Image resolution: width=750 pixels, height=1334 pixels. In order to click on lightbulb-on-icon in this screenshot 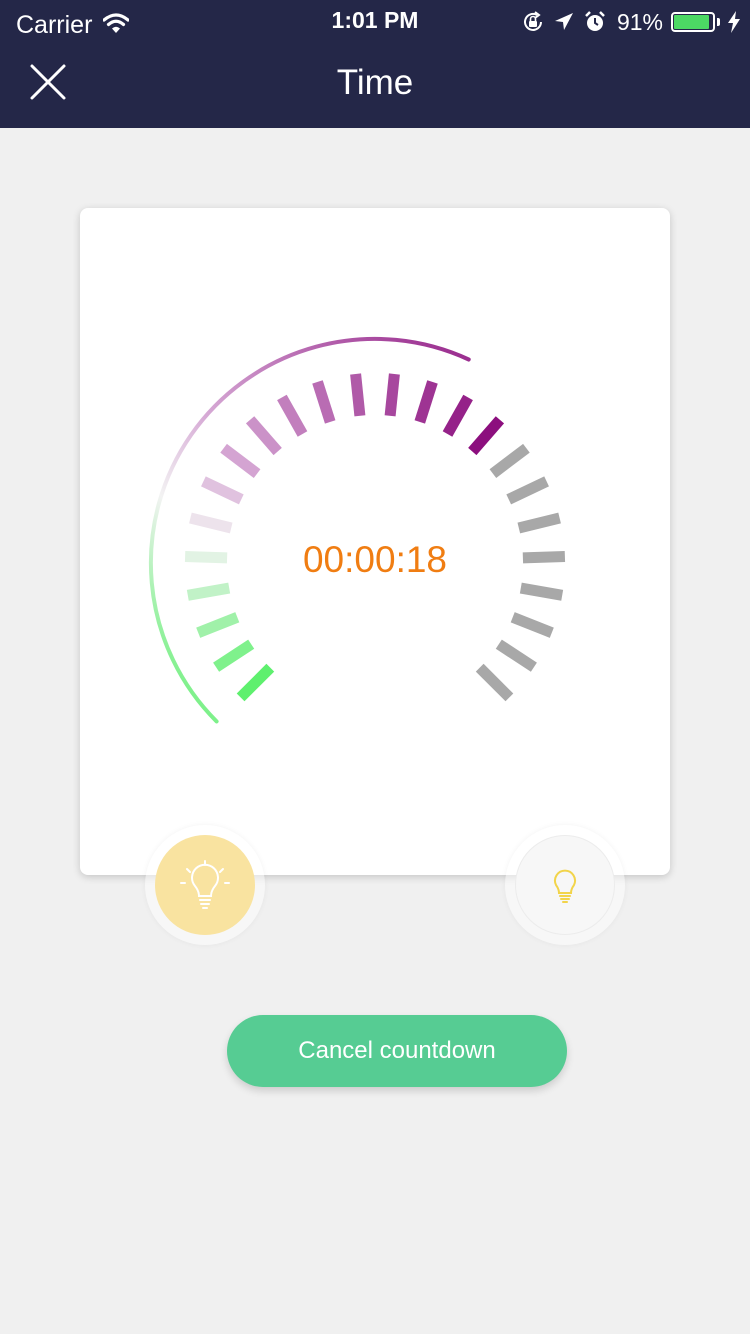, I will do `click(205, 884)`.